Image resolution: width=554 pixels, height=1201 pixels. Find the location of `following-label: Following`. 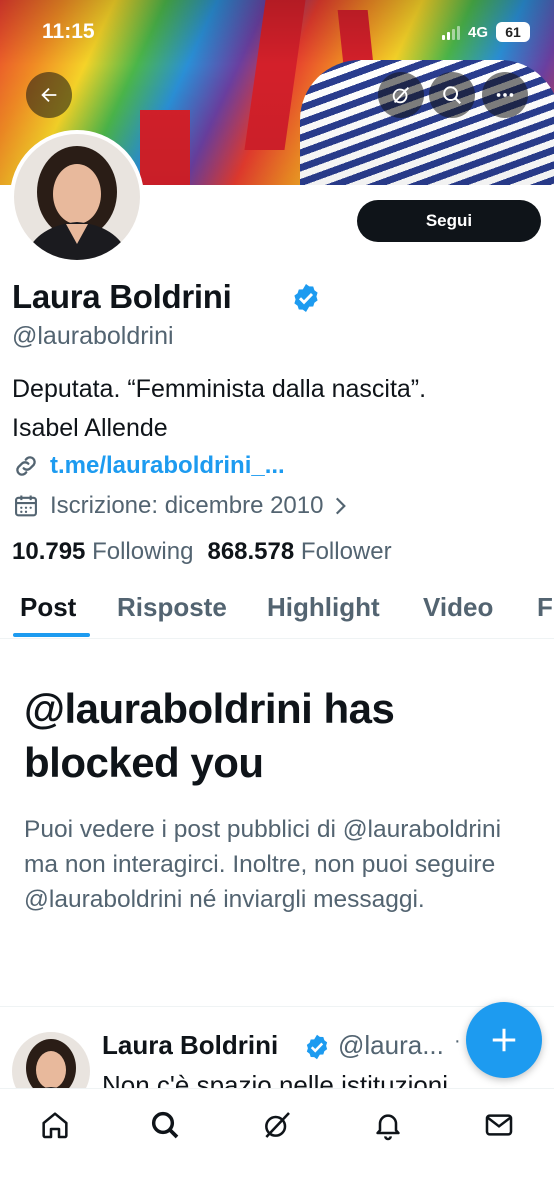

following-label: Following is located at coordinates (143, 551).